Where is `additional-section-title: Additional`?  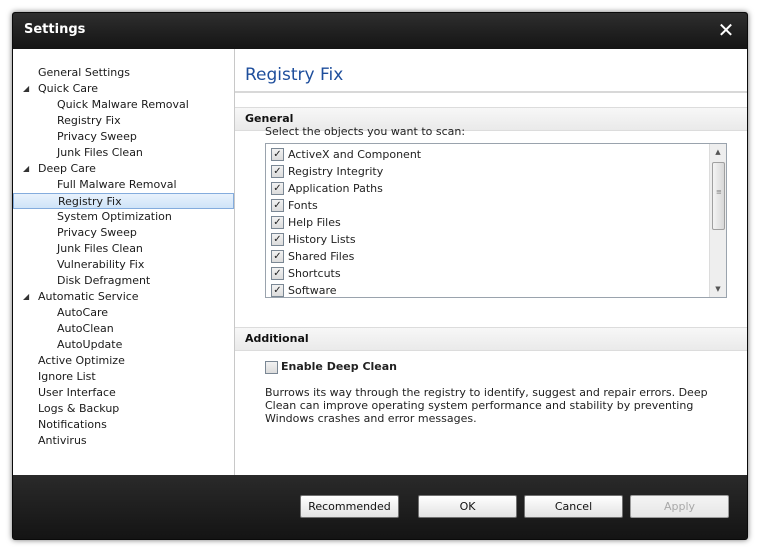
additional-section-title: Additional is located at coordinates (277, 338).